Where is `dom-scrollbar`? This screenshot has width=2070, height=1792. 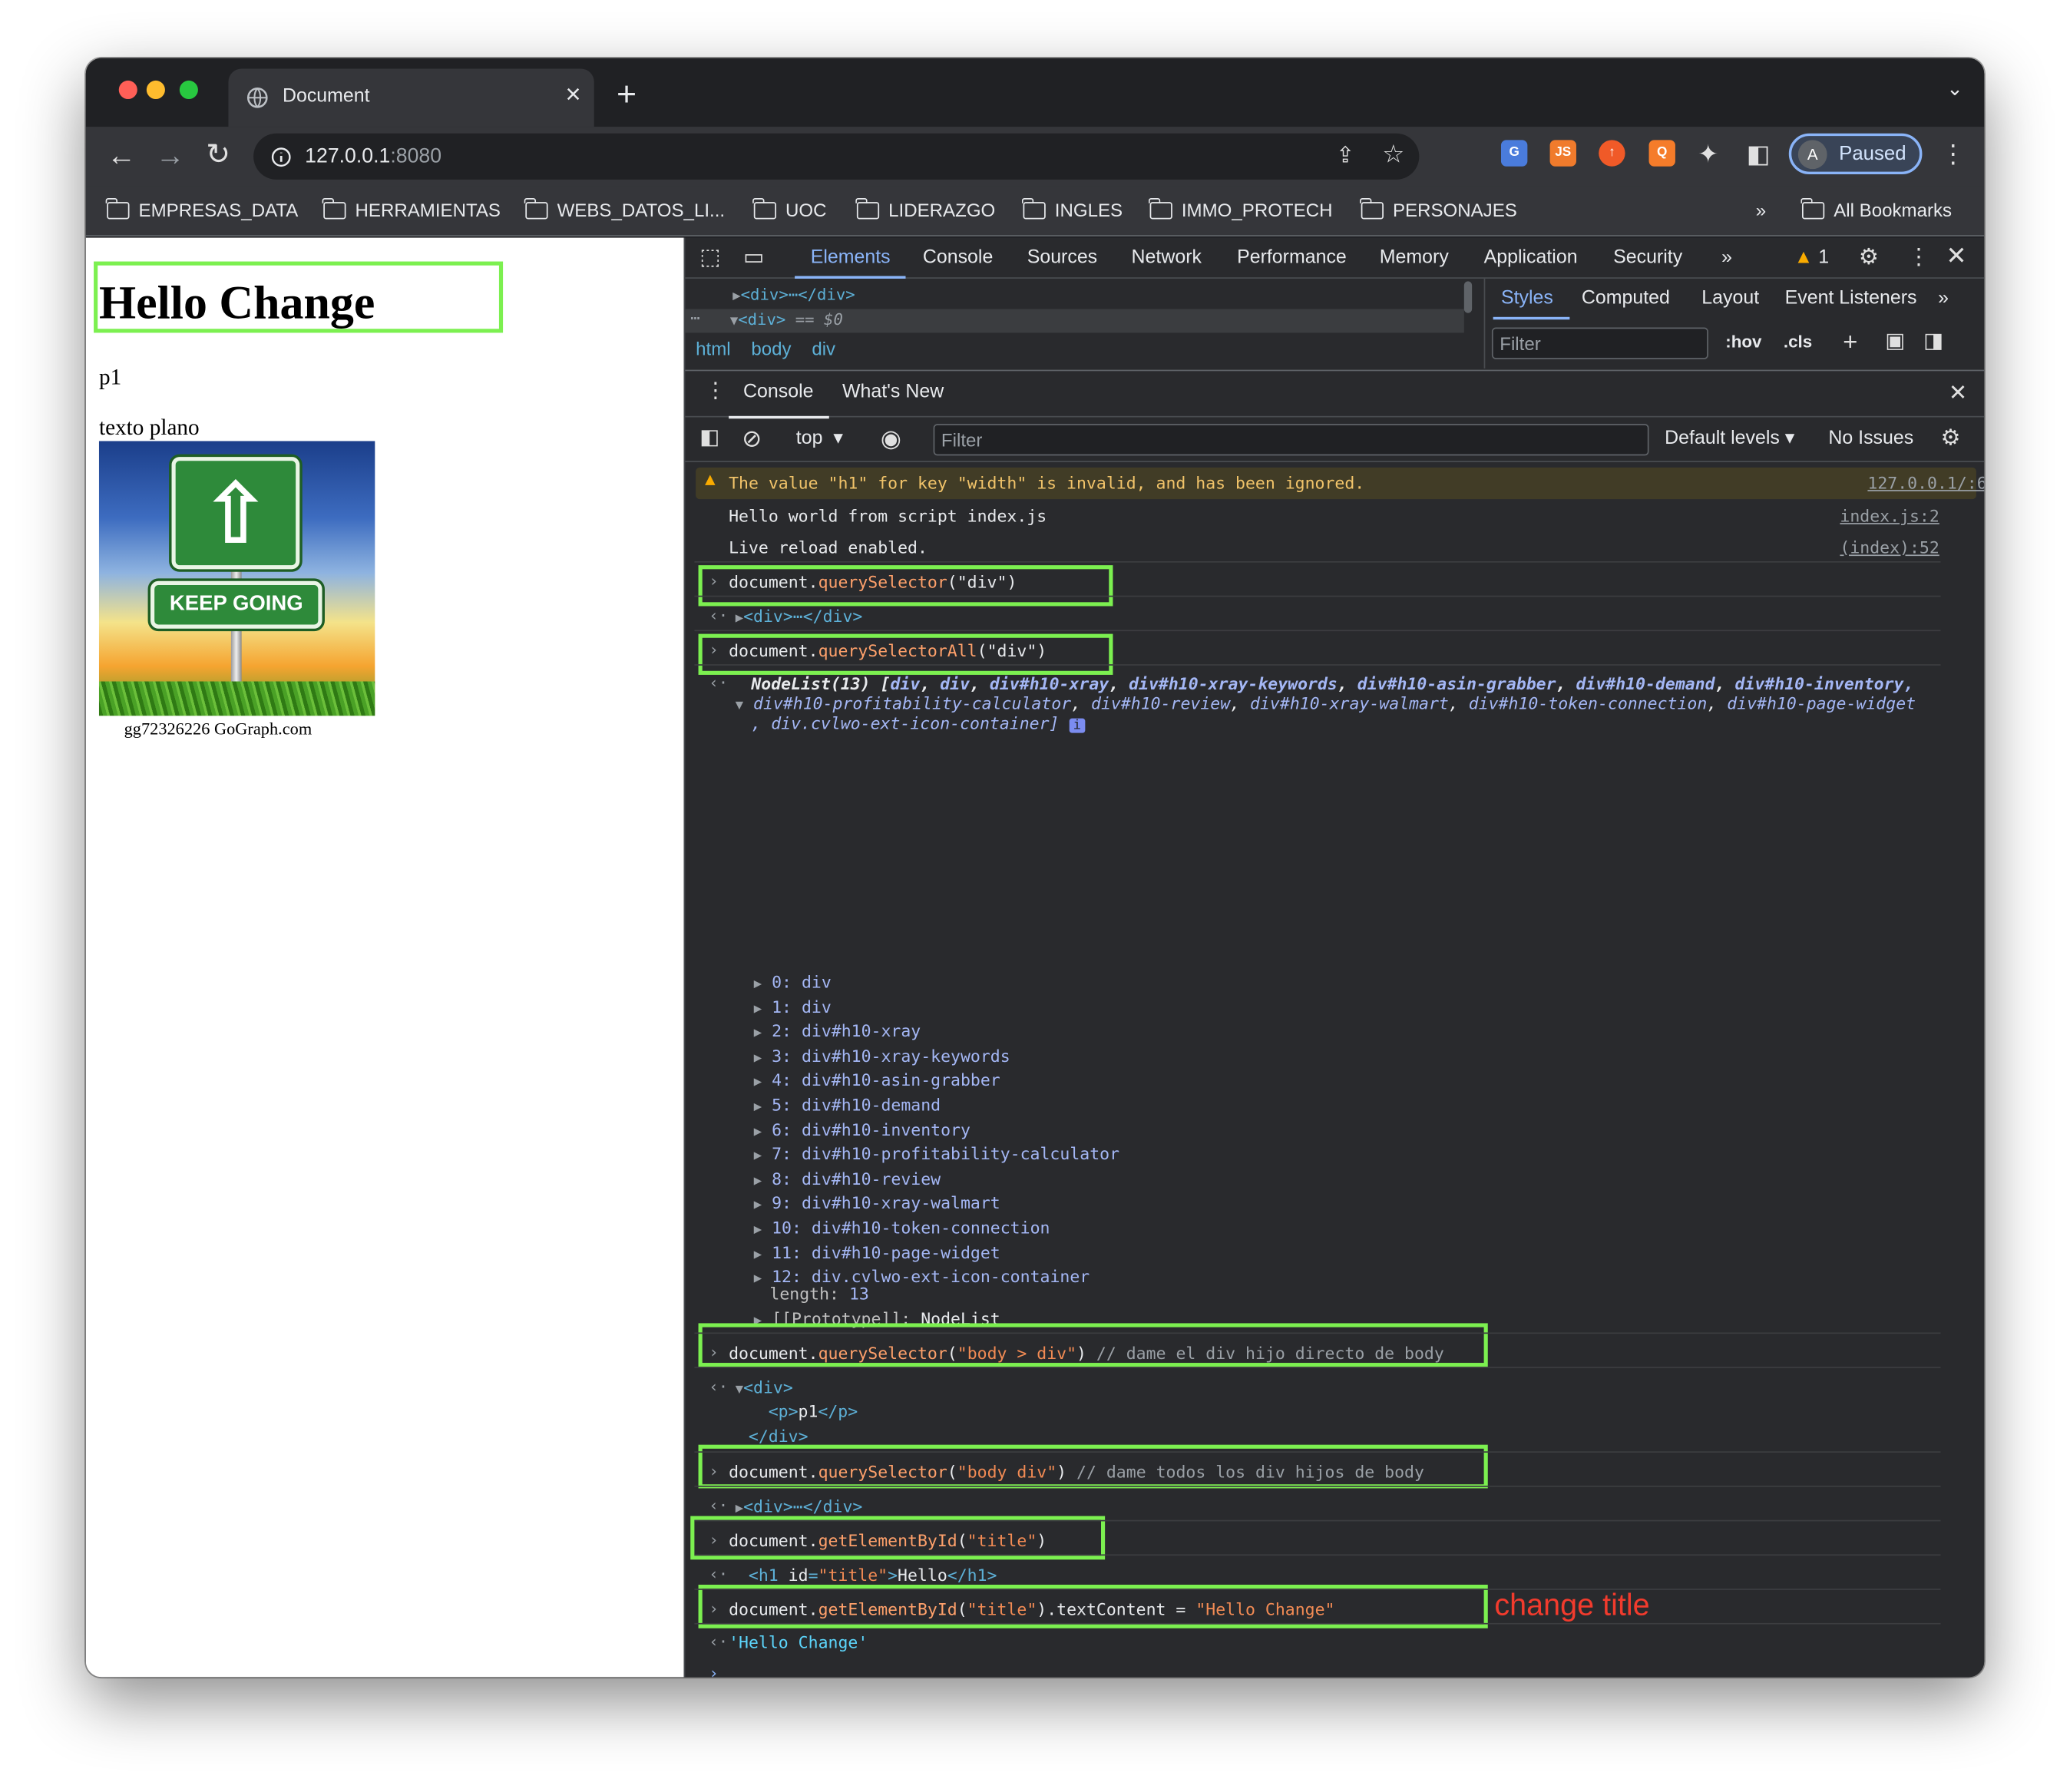 dom-scrollbar is located at coordinates (1468, 297).